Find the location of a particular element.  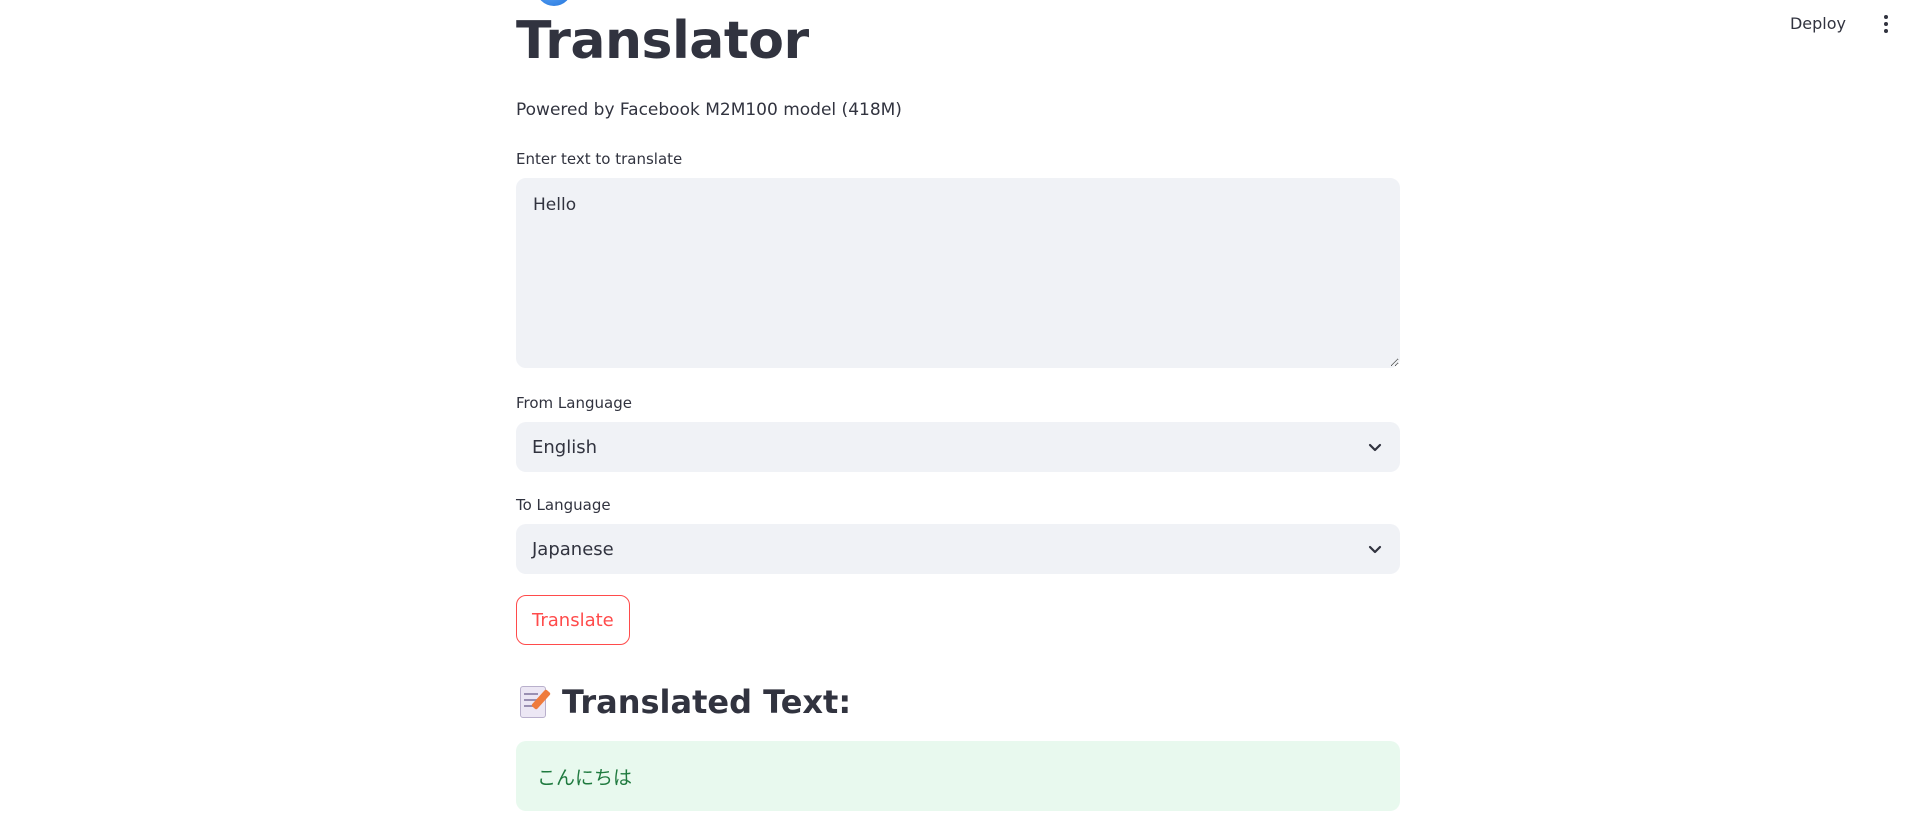

from-language-group: From Language English is located at coordinates (958, 433).